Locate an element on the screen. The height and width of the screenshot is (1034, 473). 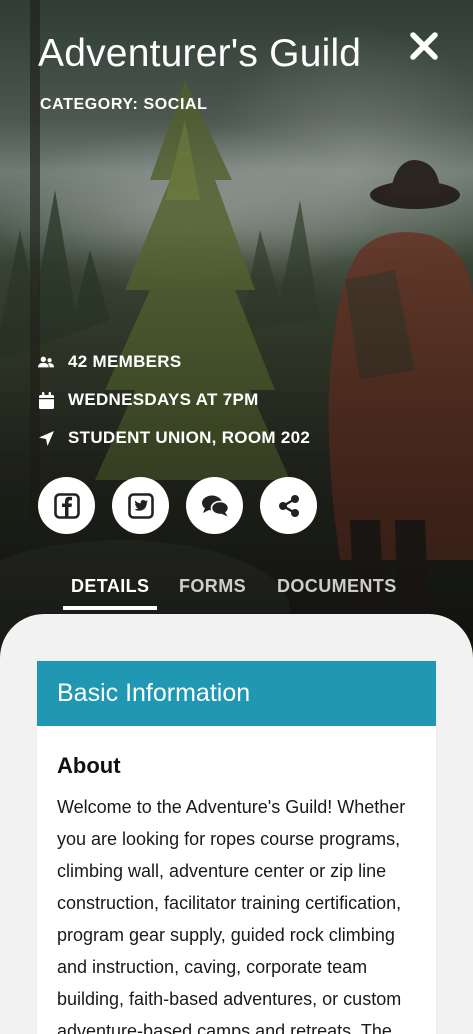
active-tab-indicator is located at coordinates (110, 608).